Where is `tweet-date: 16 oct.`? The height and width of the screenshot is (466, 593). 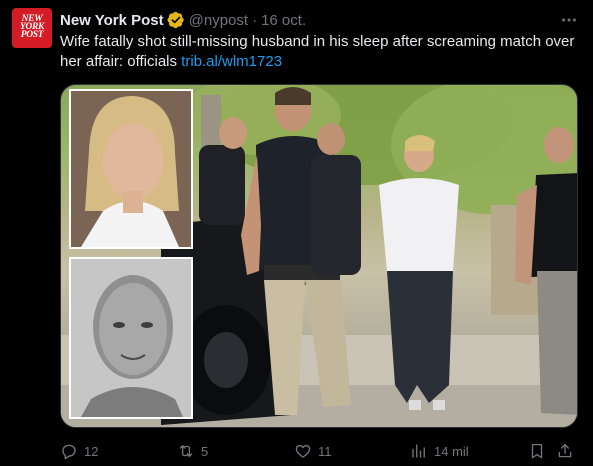
tweet-date: 16 oct. is located at coordinates (283, 20).